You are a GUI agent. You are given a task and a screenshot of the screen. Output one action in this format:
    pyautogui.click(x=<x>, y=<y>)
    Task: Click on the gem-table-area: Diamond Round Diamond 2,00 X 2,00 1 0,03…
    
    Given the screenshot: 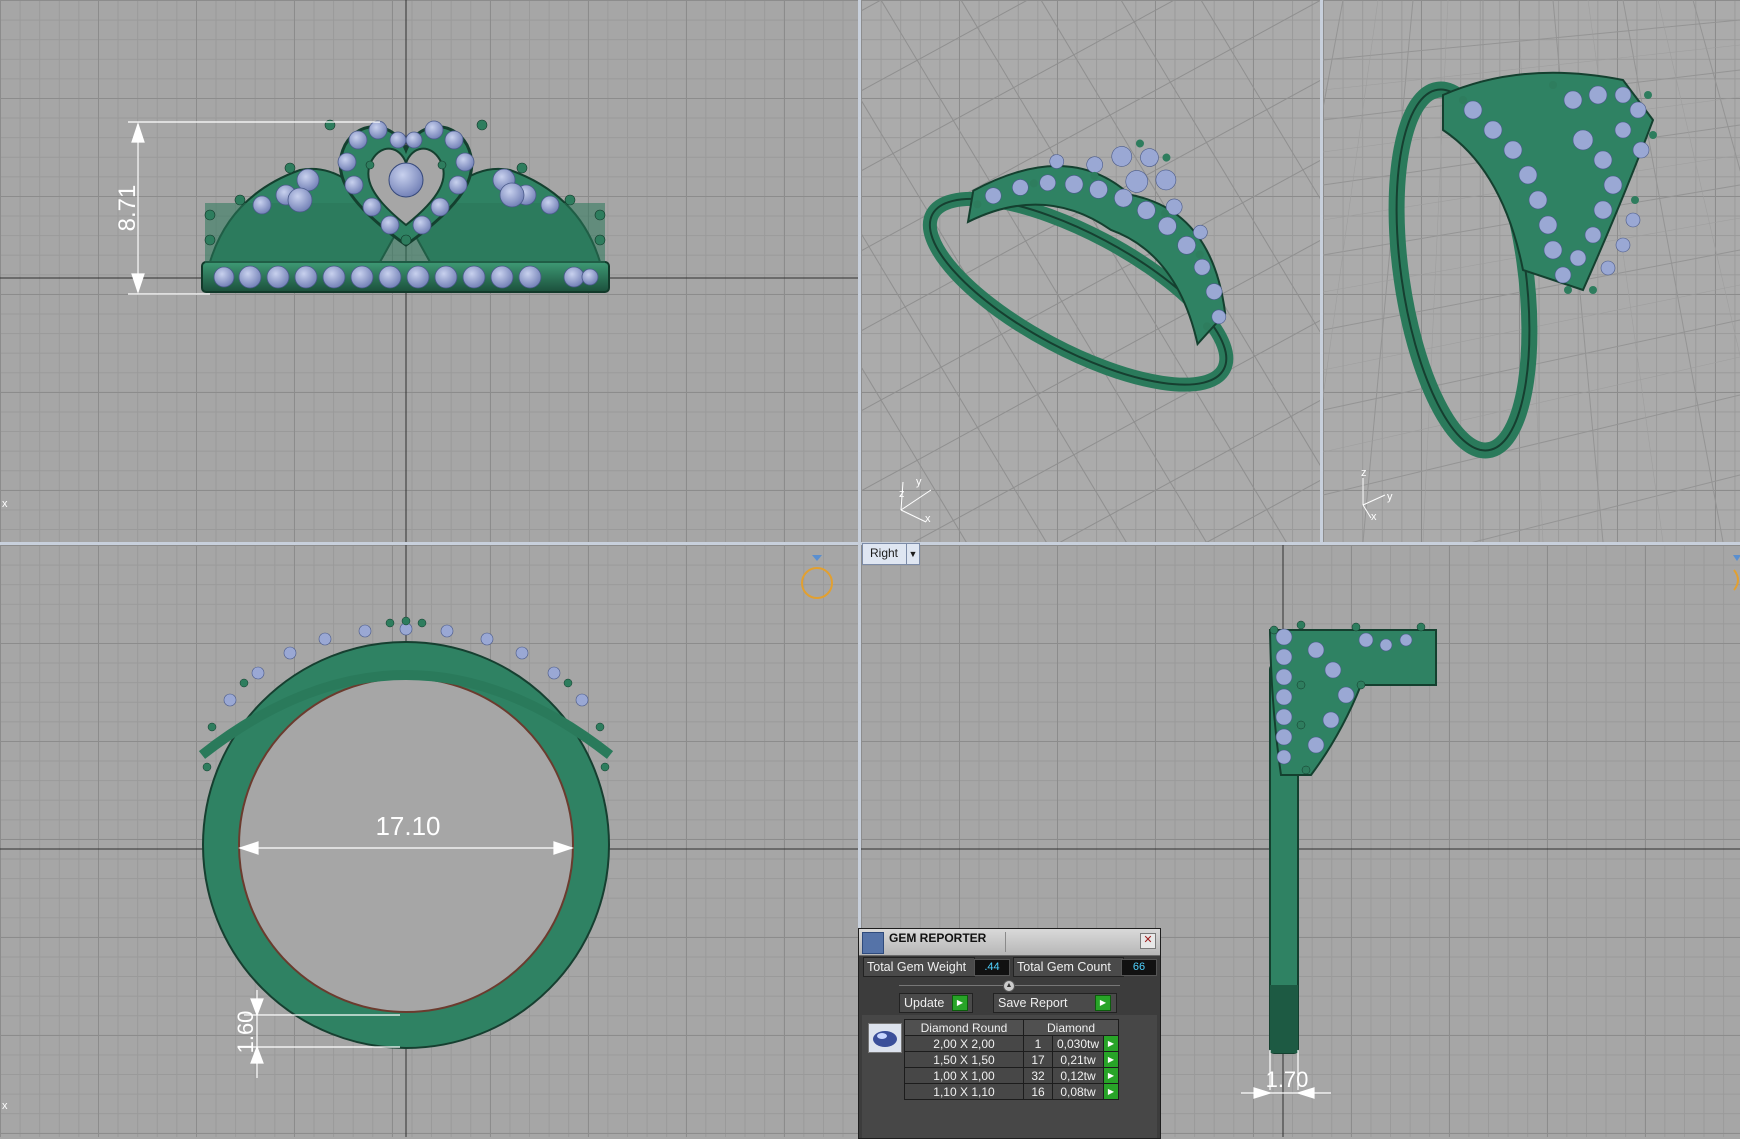 What is the action you would take?
    pyautogui.click(x=1009, y=1076)
    